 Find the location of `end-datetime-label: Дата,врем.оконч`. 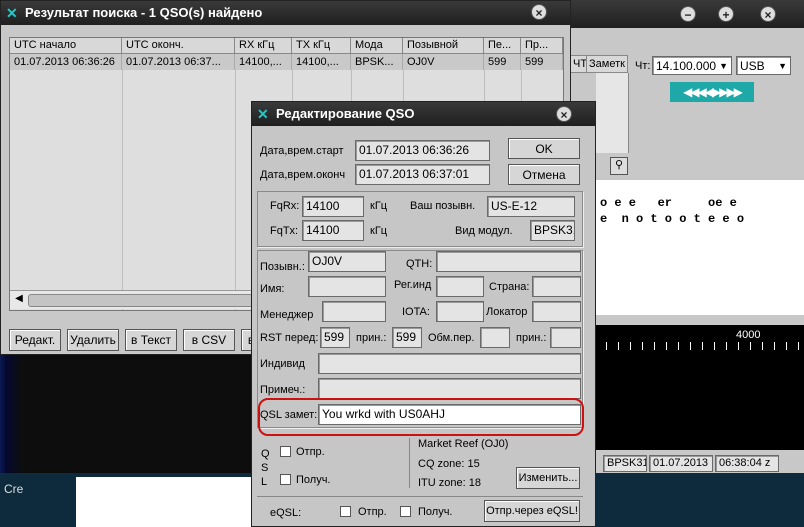

end-datetime-label: Дата,врем.оконч is located at coordinates (303, 175).